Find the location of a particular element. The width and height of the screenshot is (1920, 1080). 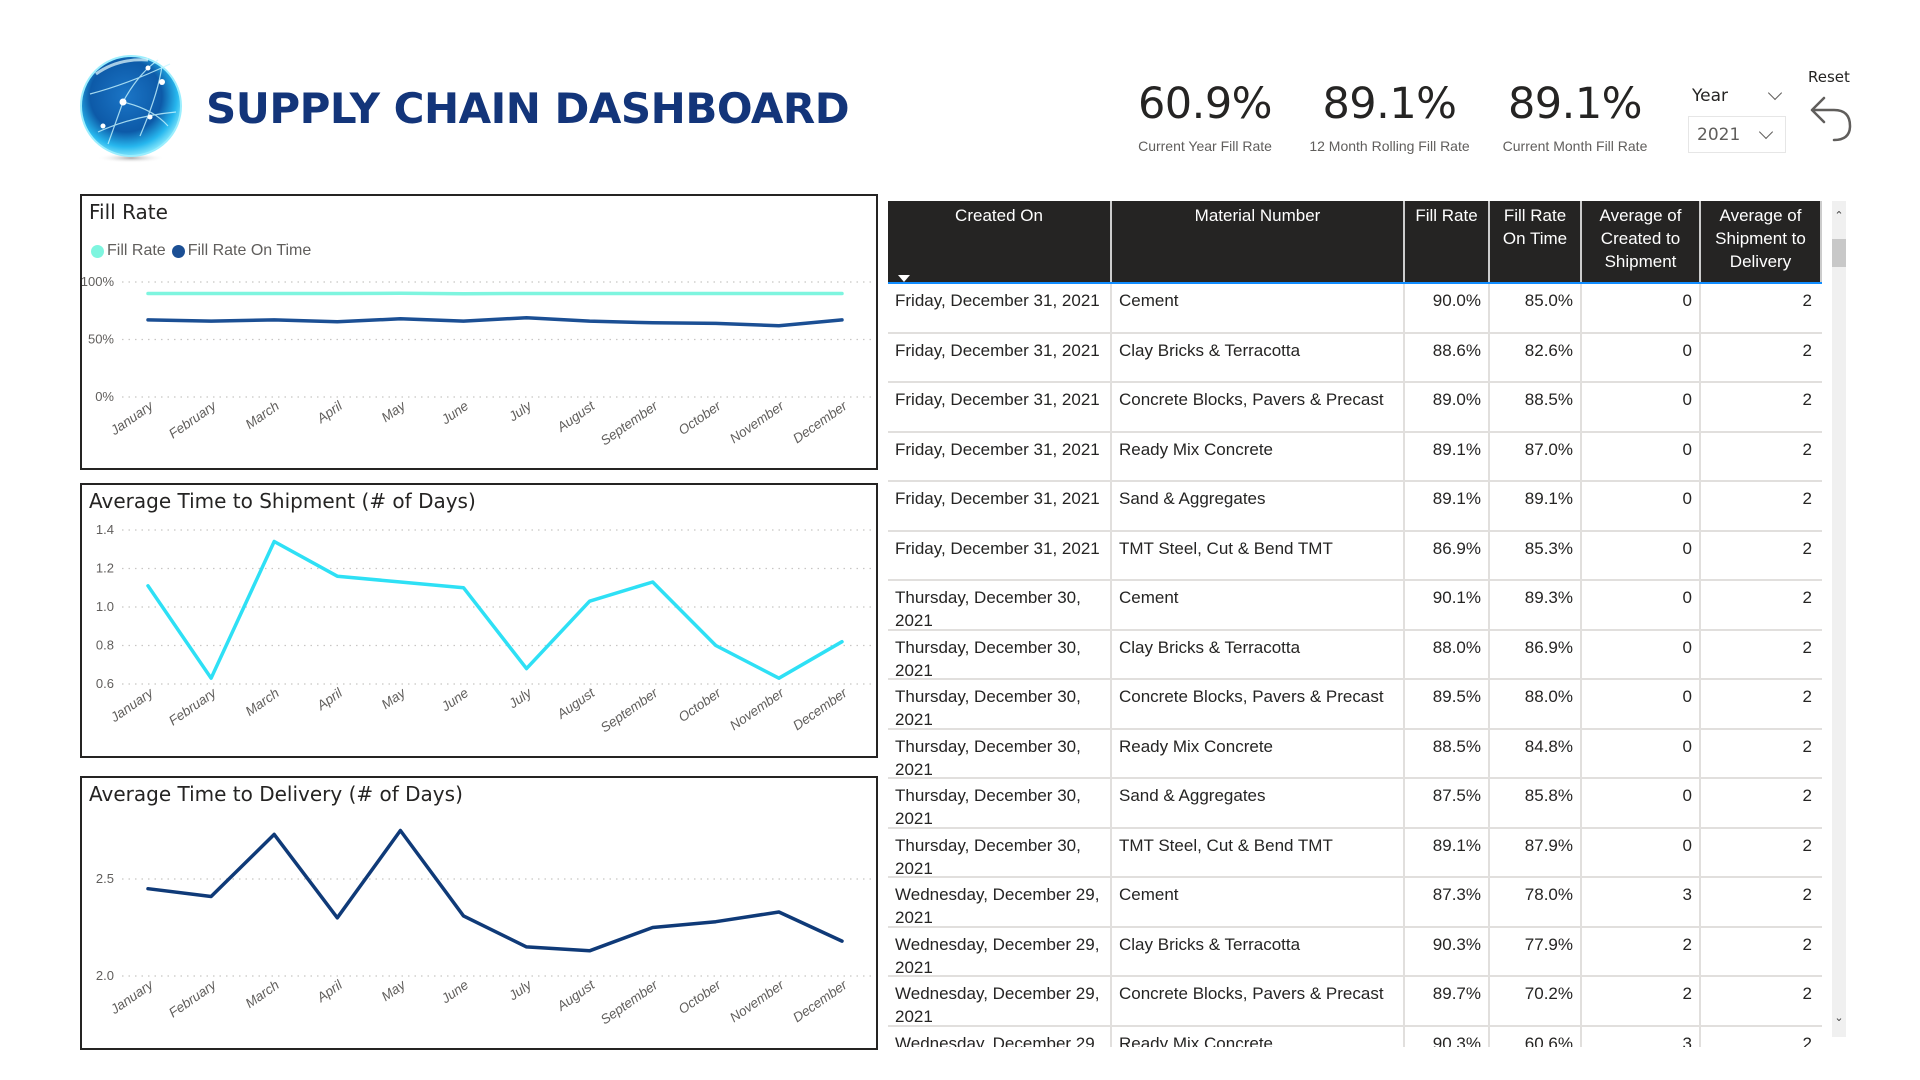

cell-fill-rate-on-time: 60.6% is located at coordinates (1536, 1036).